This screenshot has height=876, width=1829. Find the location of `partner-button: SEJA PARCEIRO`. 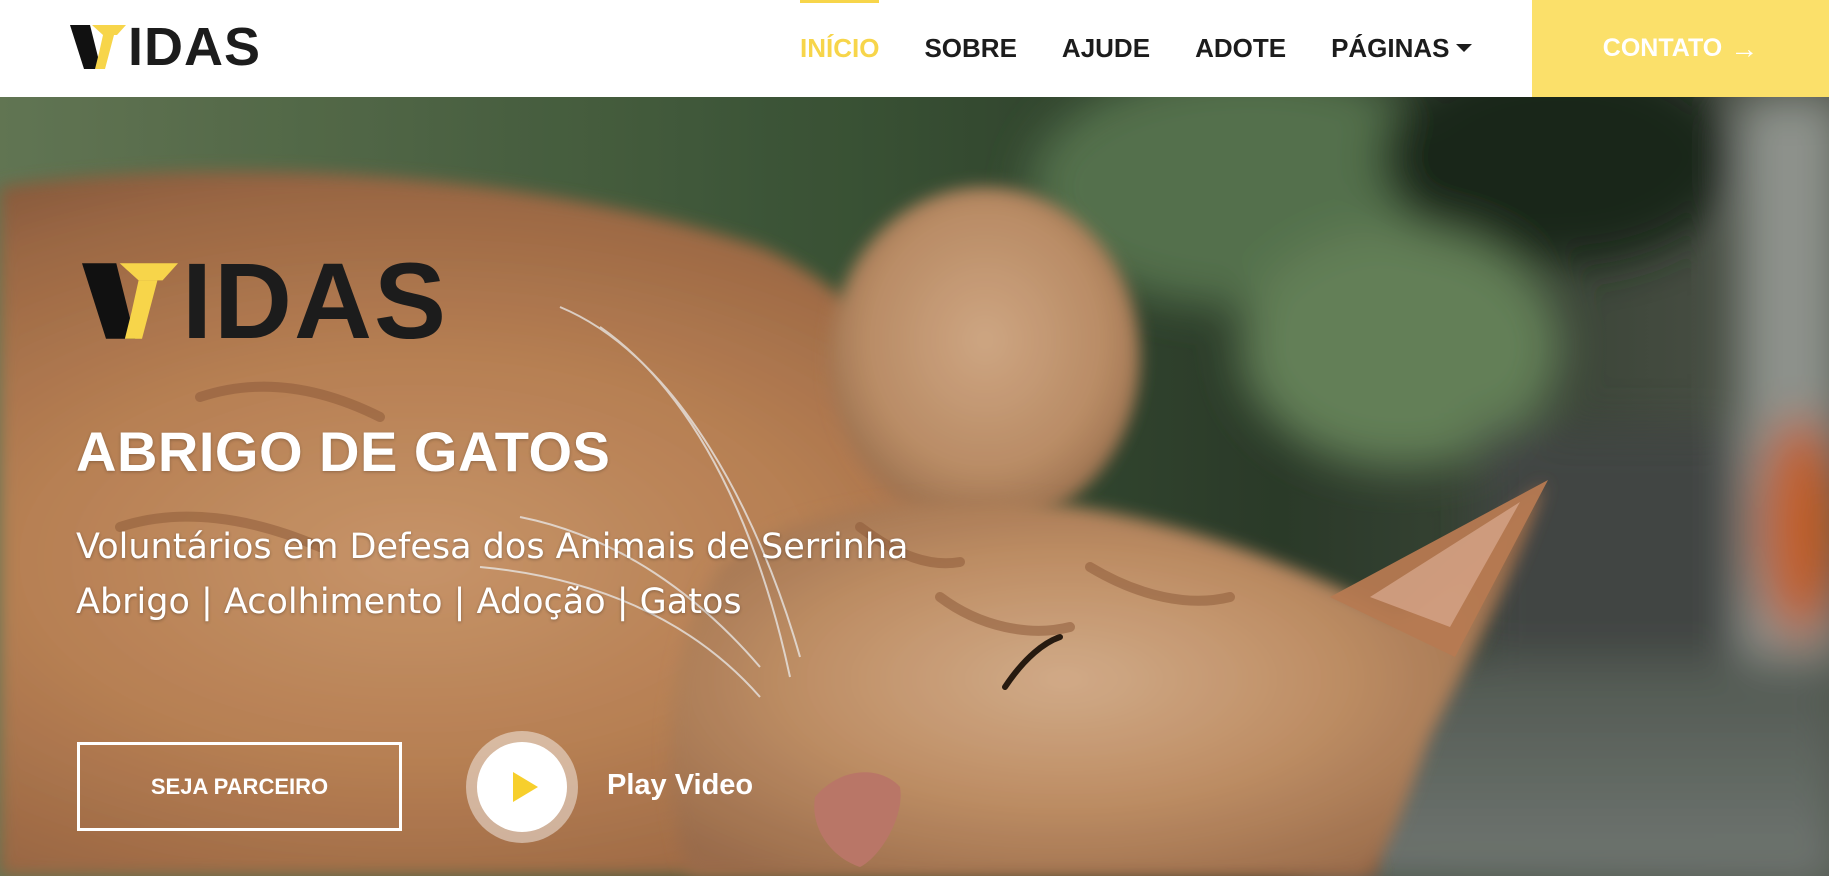

partner-button: SEJA PARCEIRO is located at coordinates (239, 786).